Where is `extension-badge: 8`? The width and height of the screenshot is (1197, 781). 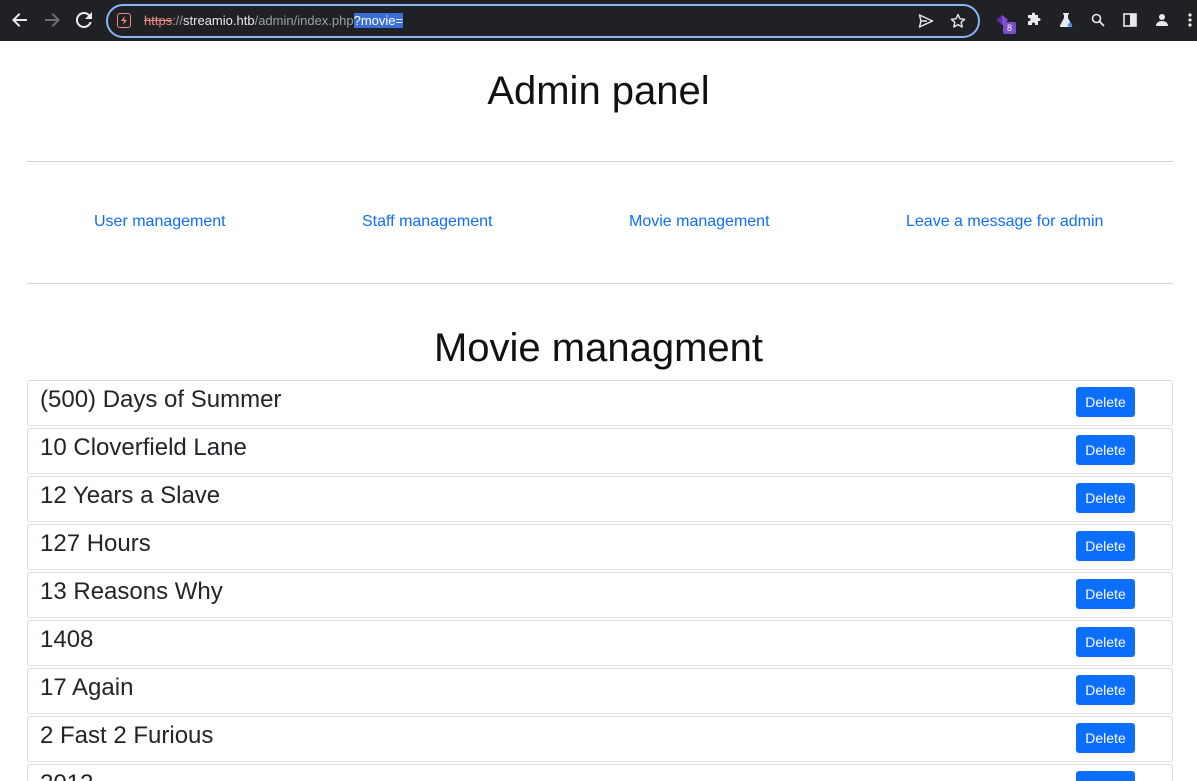
extension-badge: 8 is located at coordinates (1009, 28).